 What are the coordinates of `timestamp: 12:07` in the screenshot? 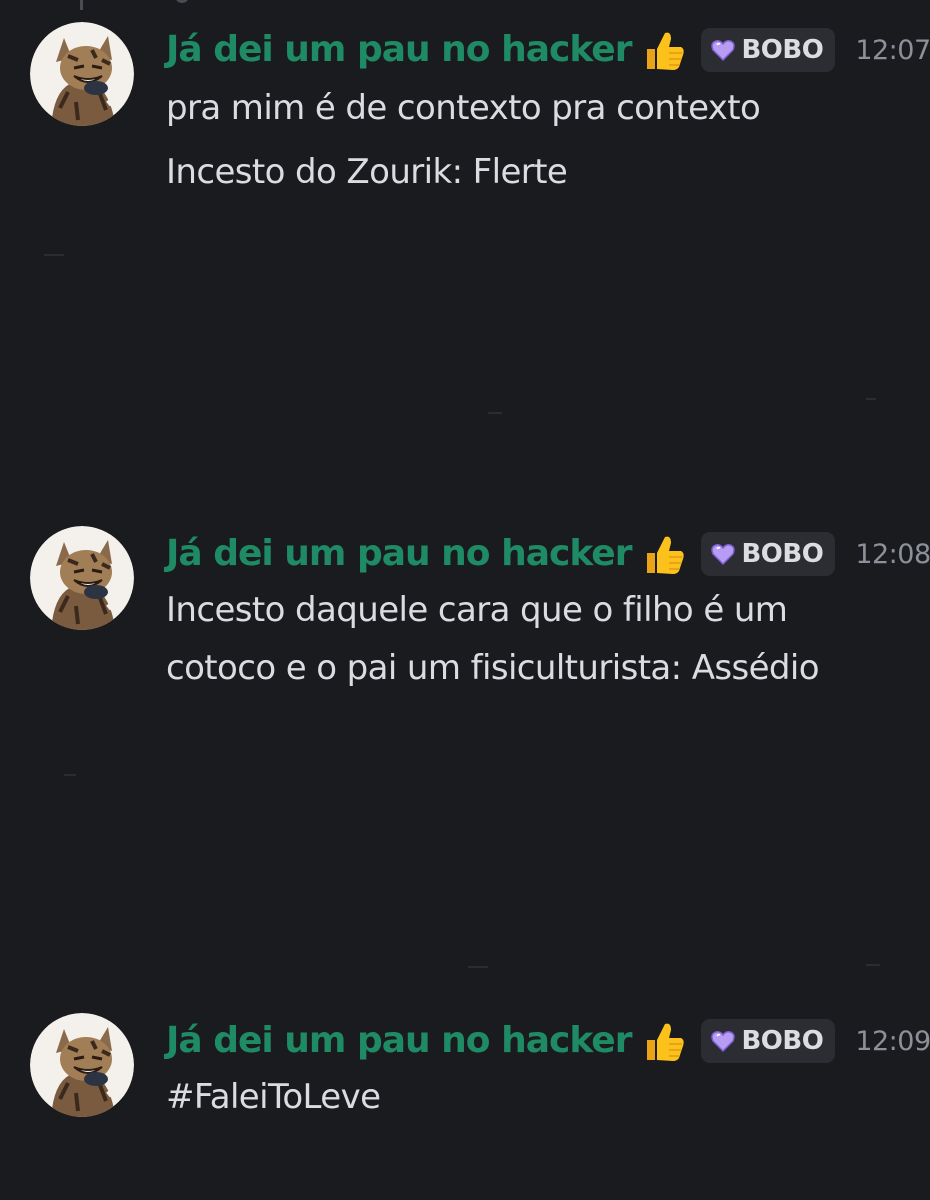 It's located at (892, 50).